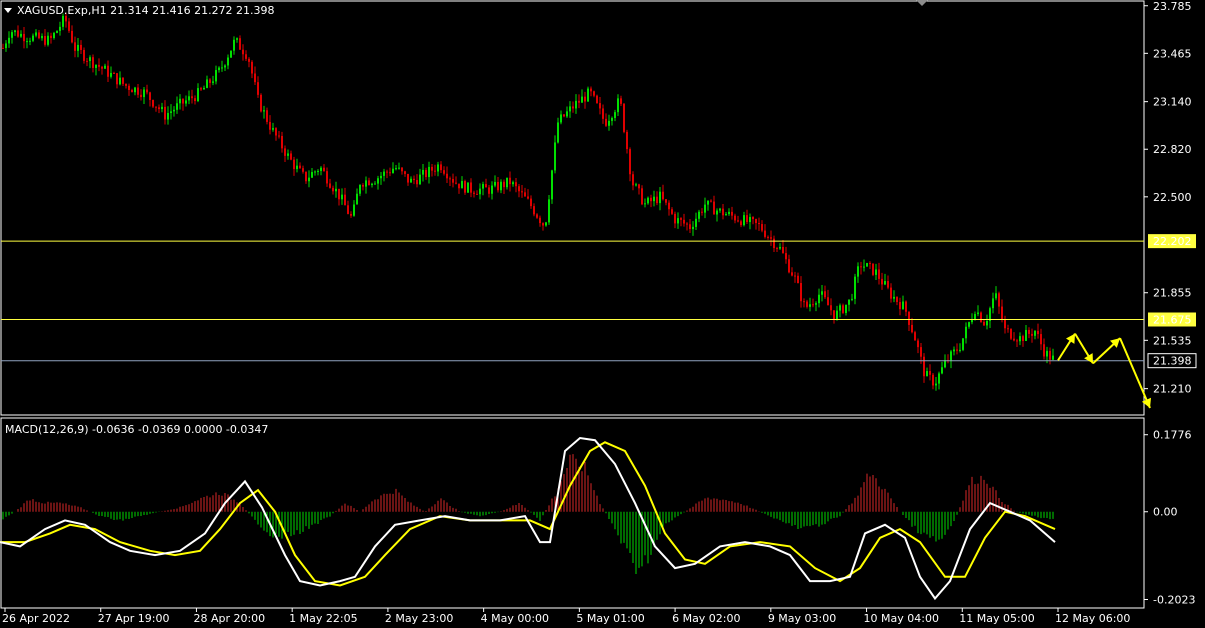  Describe the element at coordinates (706, 618) in the screenshot. I see `time-tick-label: 6 May 02:00` at that location.